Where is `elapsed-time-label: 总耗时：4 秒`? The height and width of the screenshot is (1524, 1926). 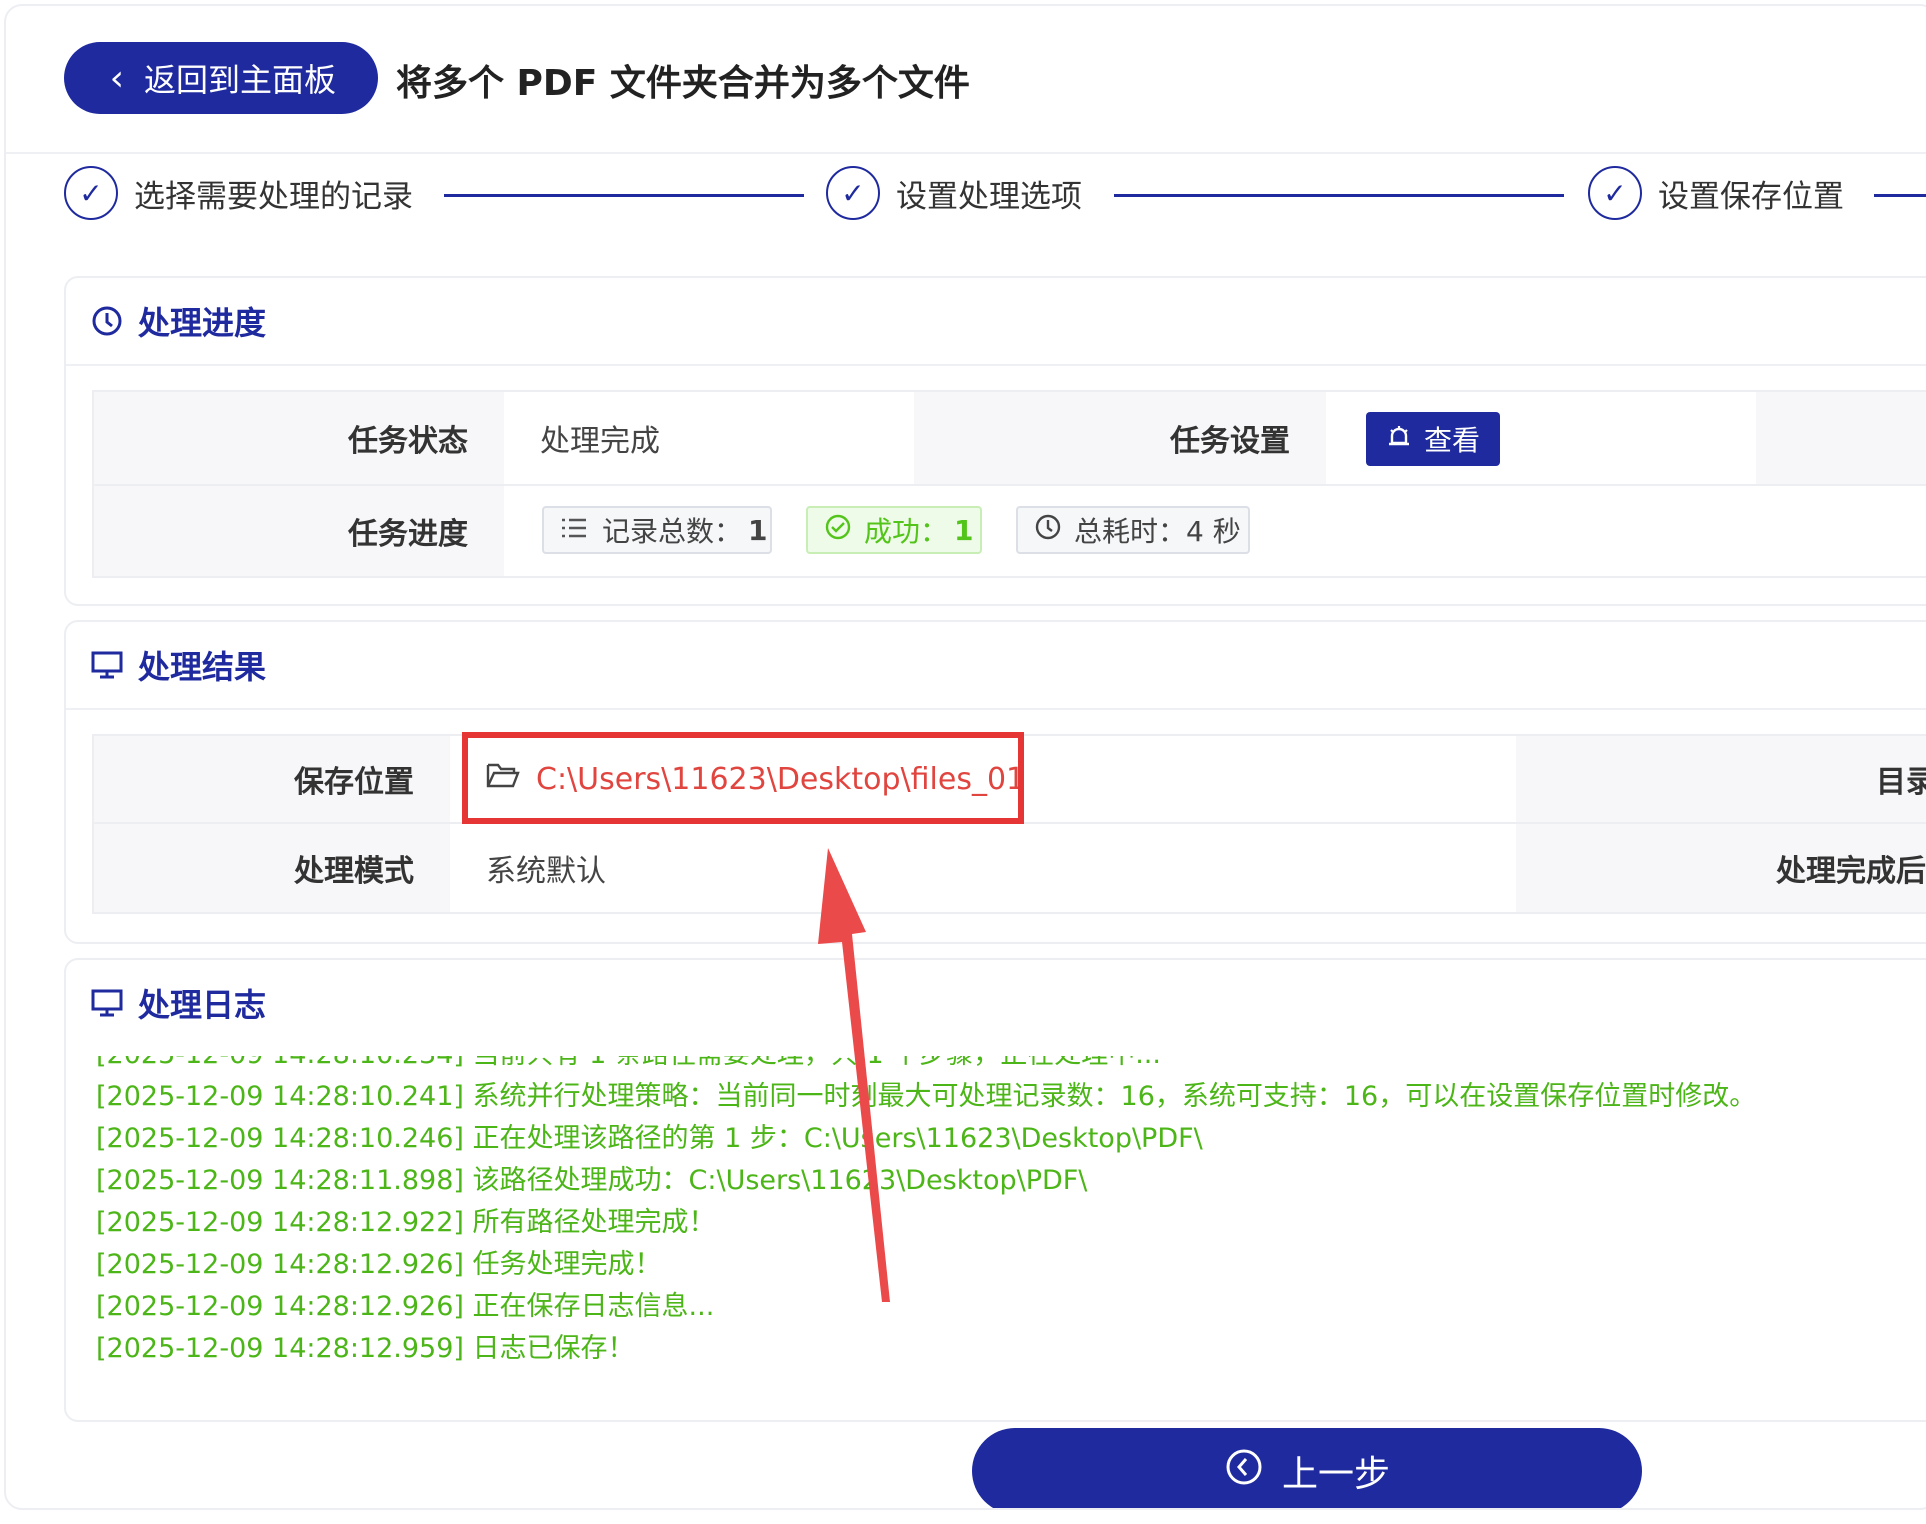
elapsed-time-label: 总耗时：4 秒 is located at coordinates (1157, 531).